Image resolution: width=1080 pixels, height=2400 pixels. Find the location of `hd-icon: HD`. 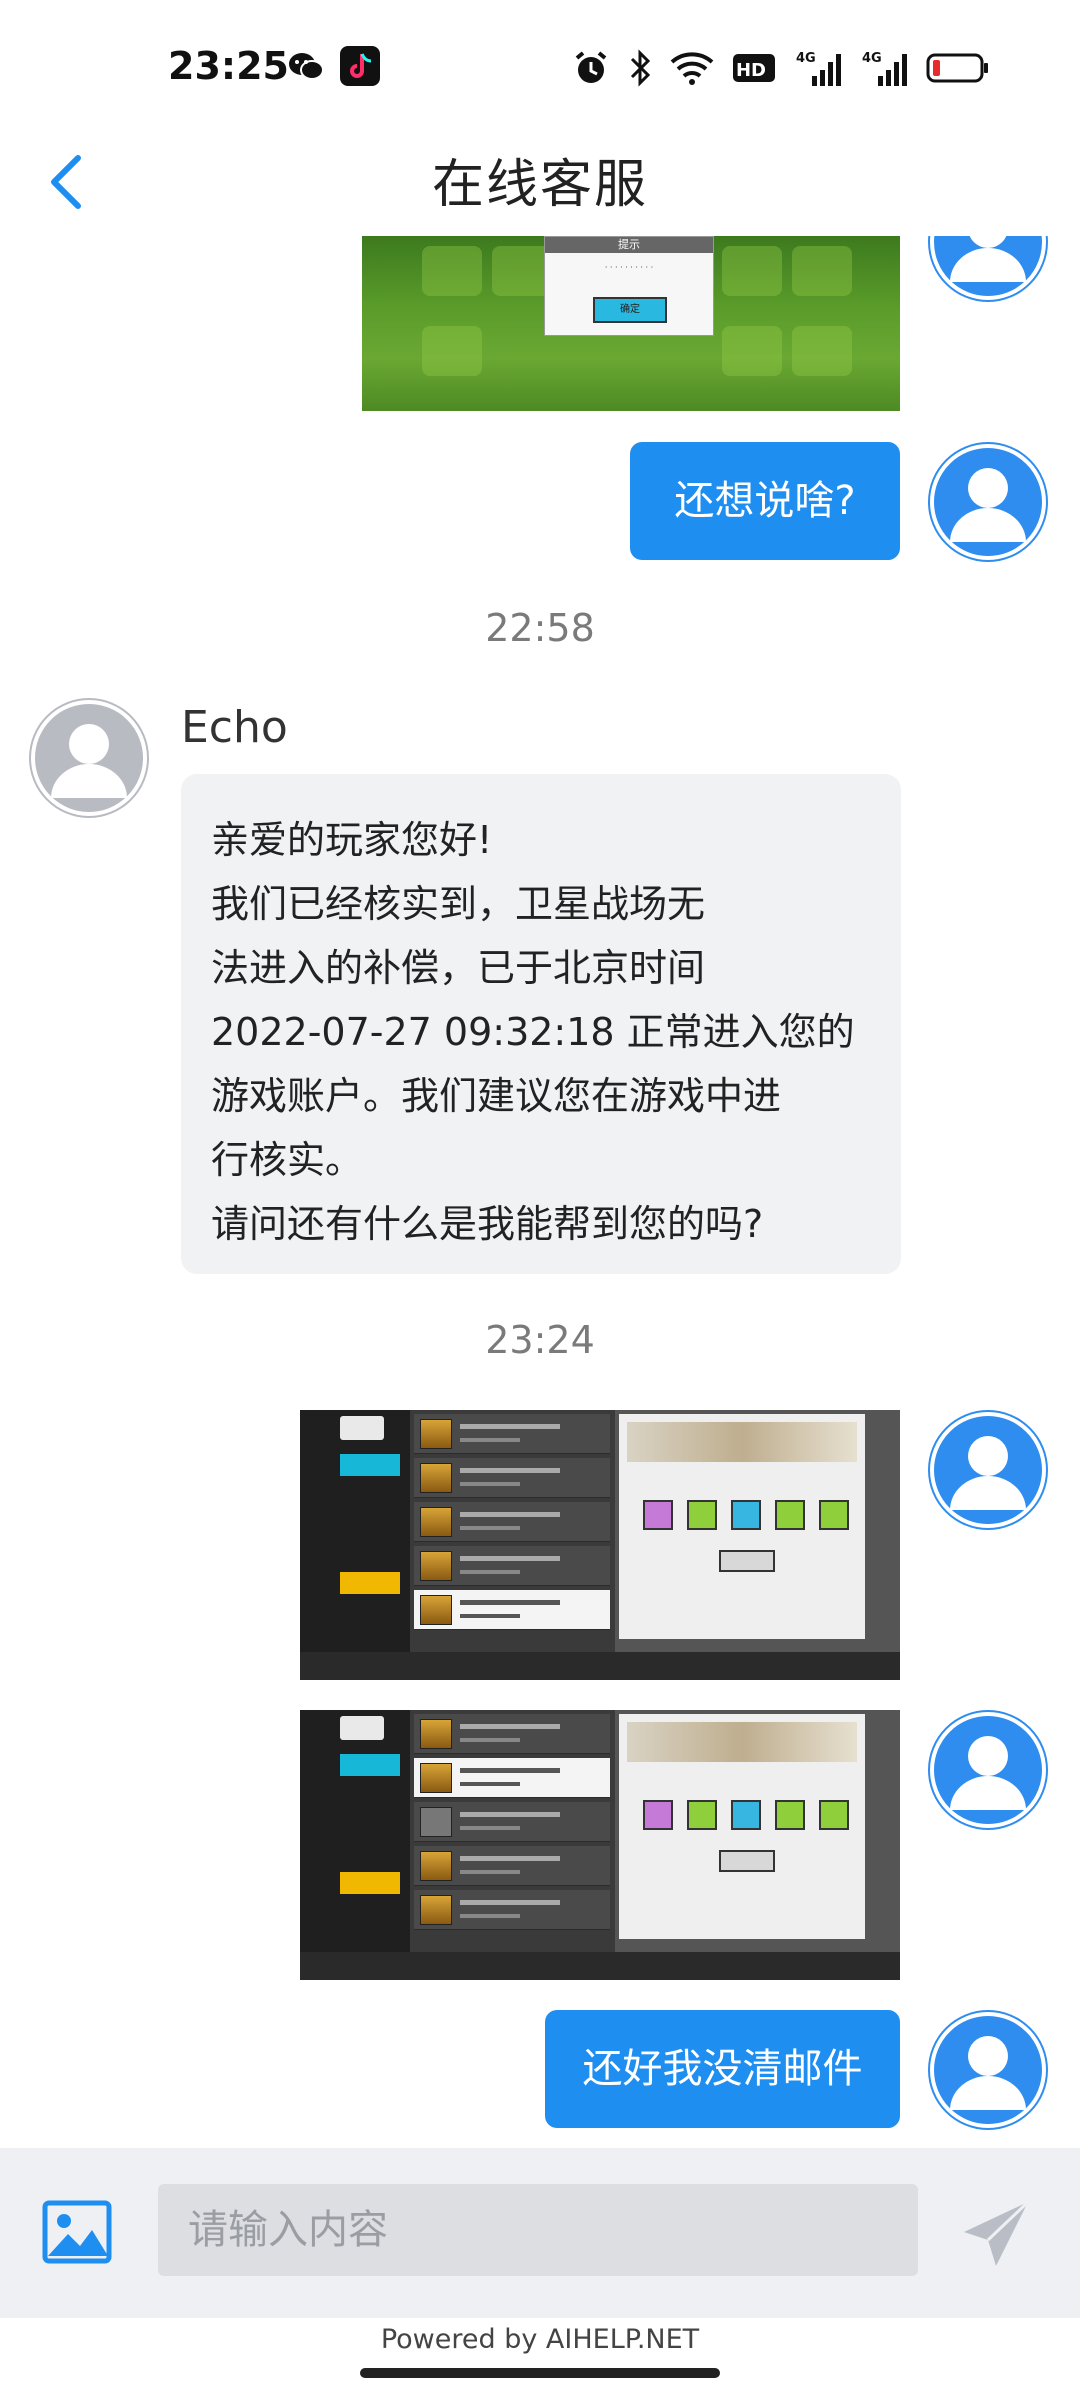

hd-icon: HD is located at coordinates (754, 68).